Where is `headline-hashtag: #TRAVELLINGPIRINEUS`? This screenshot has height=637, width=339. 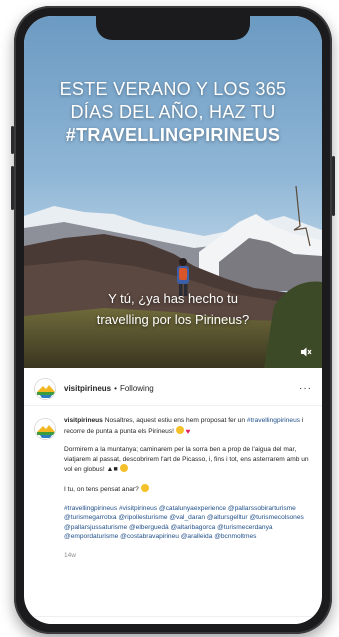 headline-hashtag: #TRAVELLINGPIRINEUS is located at coordinates (173, 135).